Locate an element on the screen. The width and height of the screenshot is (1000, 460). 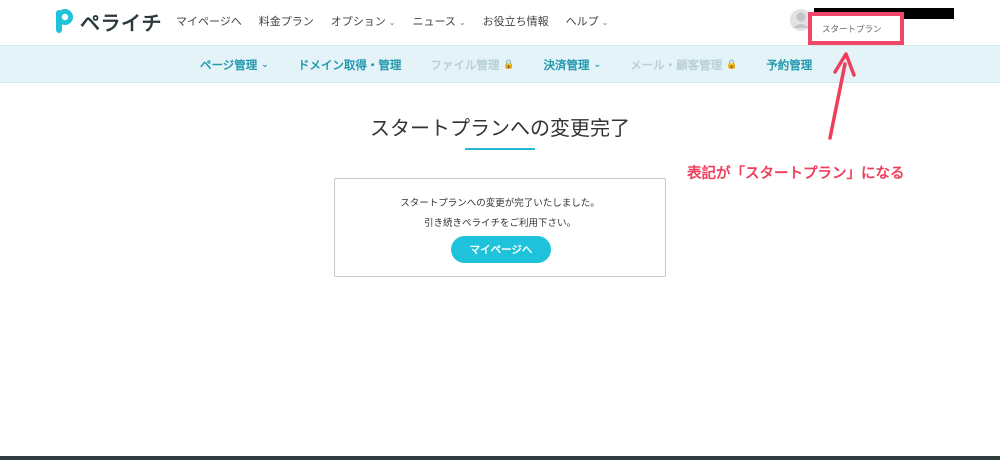
completion-message: スタートプランへの変更が完了いたしました。 is located at coordinates (500, 203).